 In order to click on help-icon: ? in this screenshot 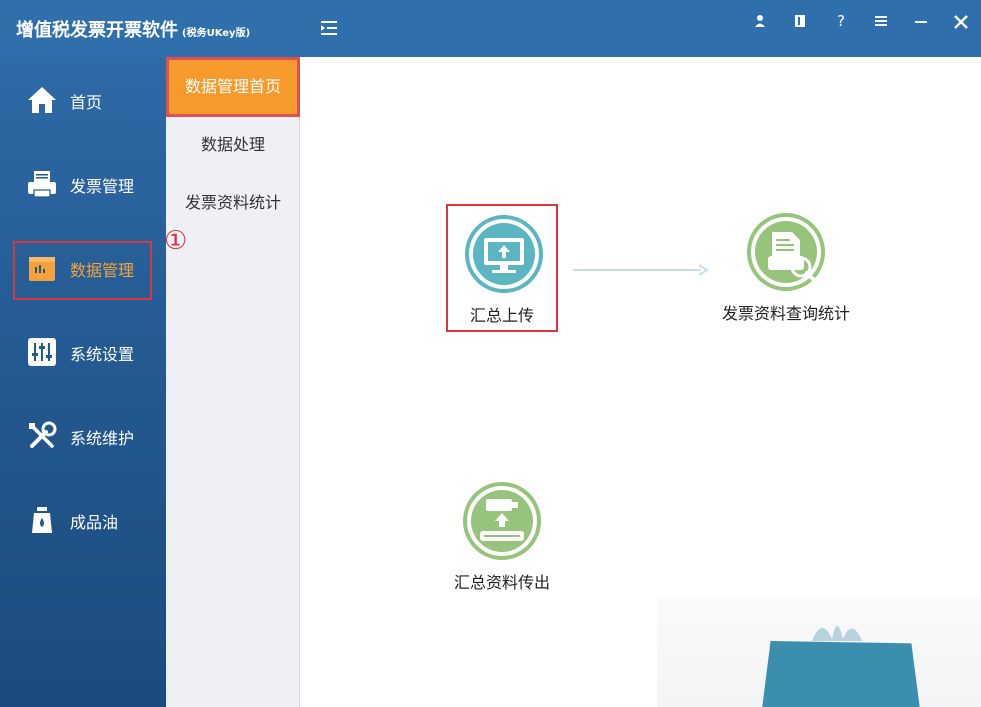, I will do `click(841, 21)`.